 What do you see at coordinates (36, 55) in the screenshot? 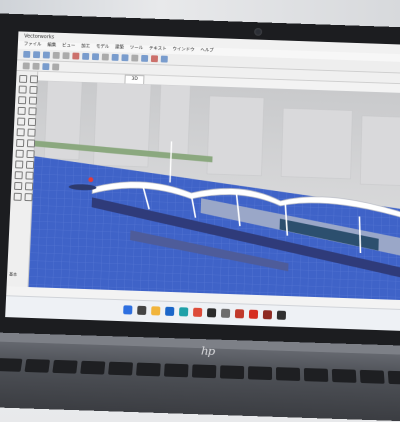
I see `open-file-icon` at bounding box center [36, 55].